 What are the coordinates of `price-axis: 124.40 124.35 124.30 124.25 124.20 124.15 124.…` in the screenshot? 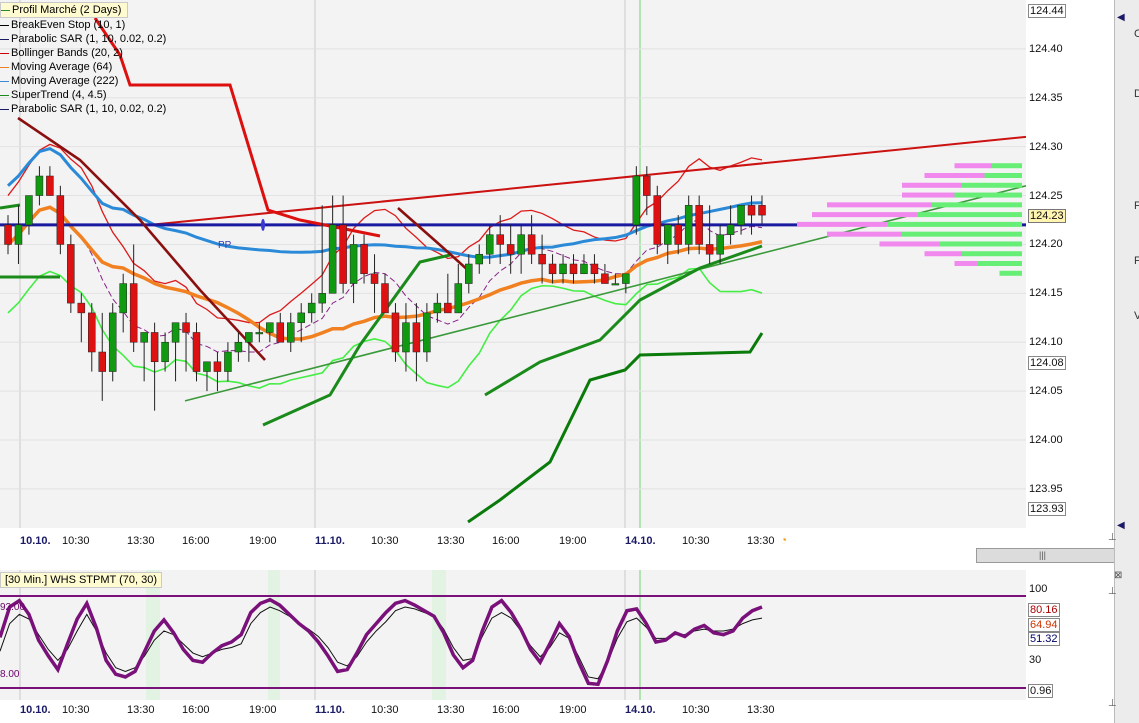 It's located at (1070, 272).